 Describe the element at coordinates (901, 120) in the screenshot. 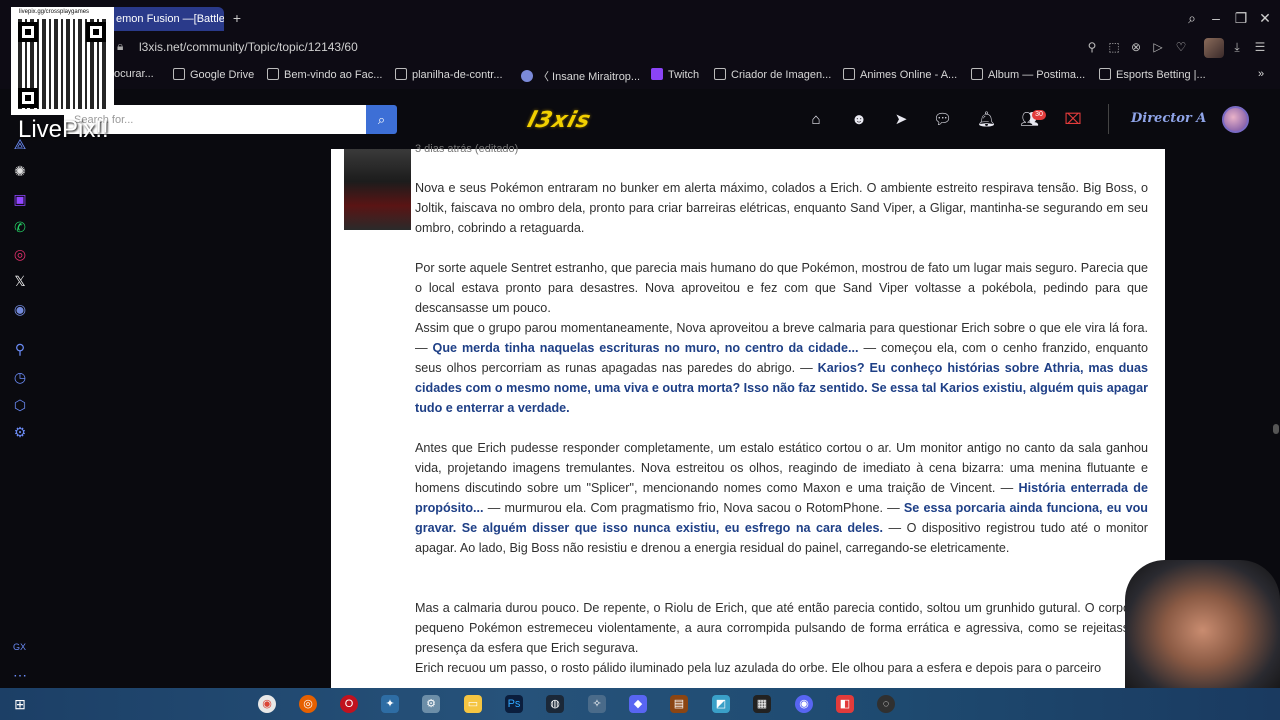

I see `send-icon: ➤` at that location.